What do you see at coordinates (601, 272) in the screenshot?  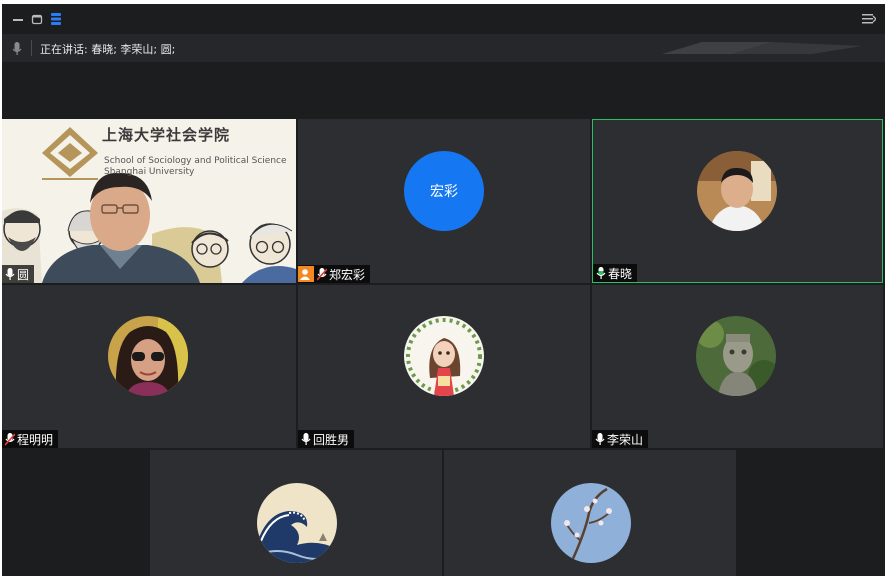 I see `microphone-speaking-icon` at bounding box center [601, 272].